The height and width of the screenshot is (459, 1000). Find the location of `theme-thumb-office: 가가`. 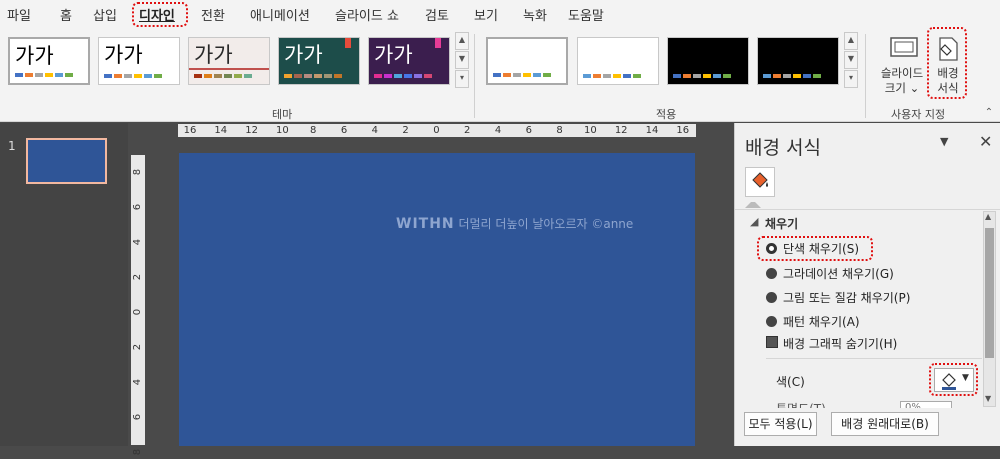

theme-thumb-office: 가가 is located at coordinates (49, 61).